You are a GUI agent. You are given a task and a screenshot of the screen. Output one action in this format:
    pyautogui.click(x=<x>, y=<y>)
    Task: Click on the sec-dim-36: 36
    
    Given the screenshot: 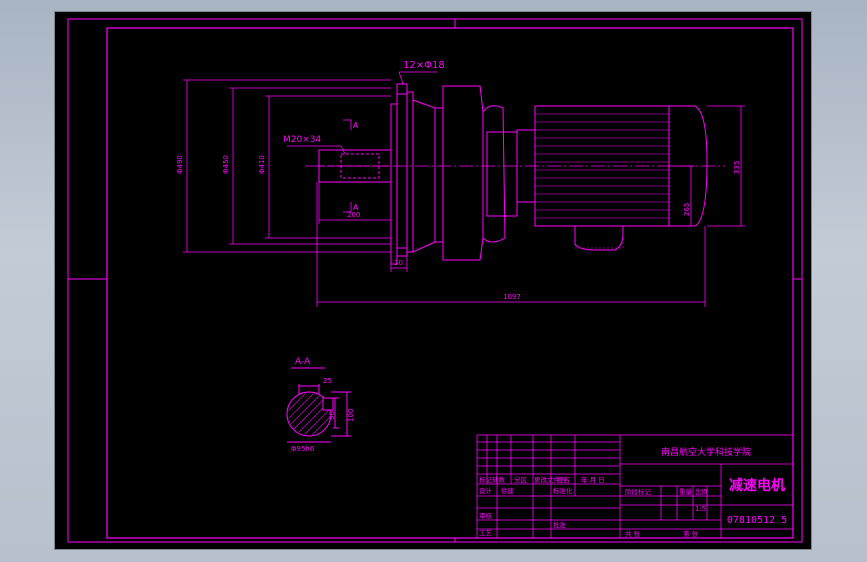 What is the action you would take?
    pyautogui.click(x=332, y=415)
    